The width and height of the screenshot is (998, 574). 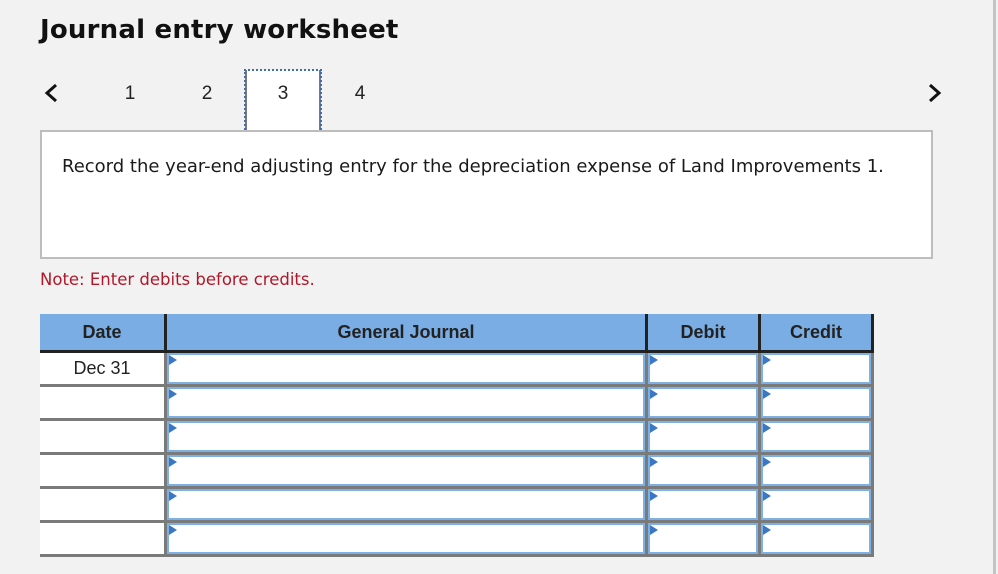 I want to click on tab-1: 1, so click(x=130, y=101).